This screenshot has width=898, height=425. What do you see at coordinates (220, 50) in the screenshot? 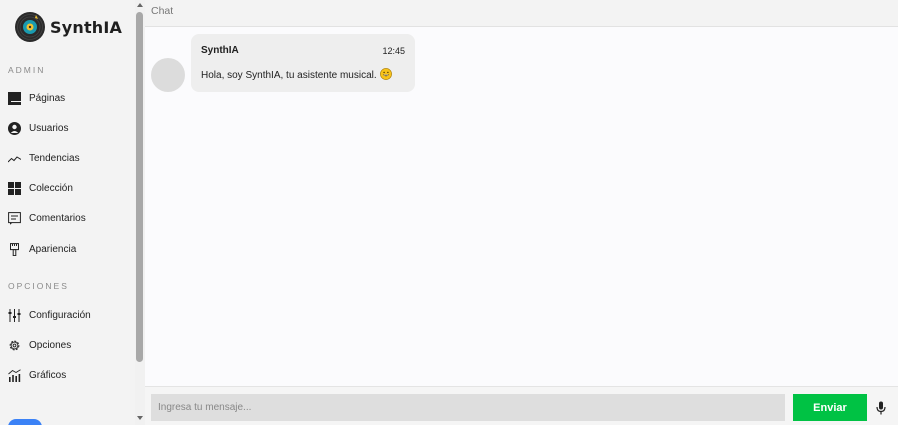
I see `message-sender: SynthIA` at bounding box center [220, 50].